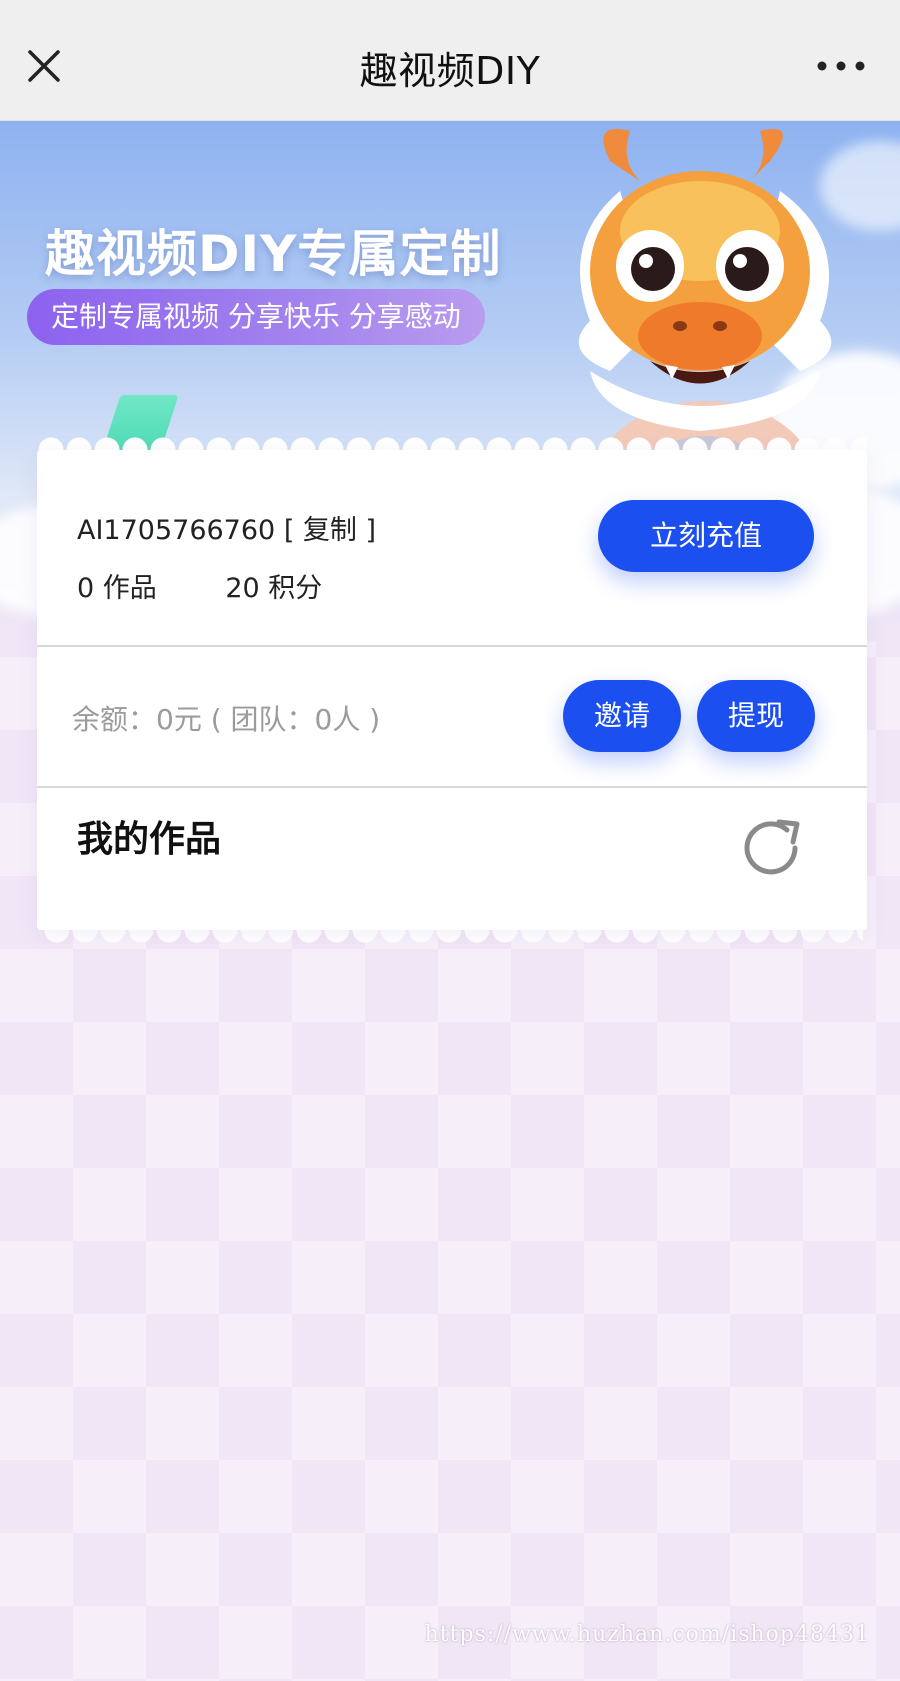 Image resolution: width=900 pixels, height=1681 pixels. Describe the element at coordinates (450, 71) in the screenshot. I see `page-title: 趣视频DIY` at that location.